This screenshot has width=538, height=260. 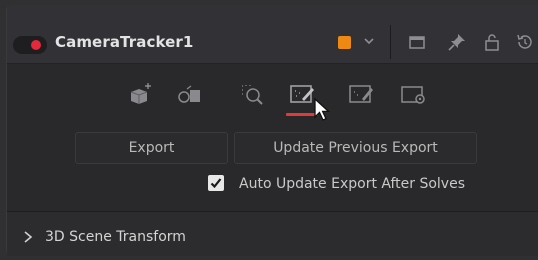 What do you see at coordinates (115, 237) in the screenshot?
I see `section-label: 3D Scene Transform` at bounding box center [115, 237].